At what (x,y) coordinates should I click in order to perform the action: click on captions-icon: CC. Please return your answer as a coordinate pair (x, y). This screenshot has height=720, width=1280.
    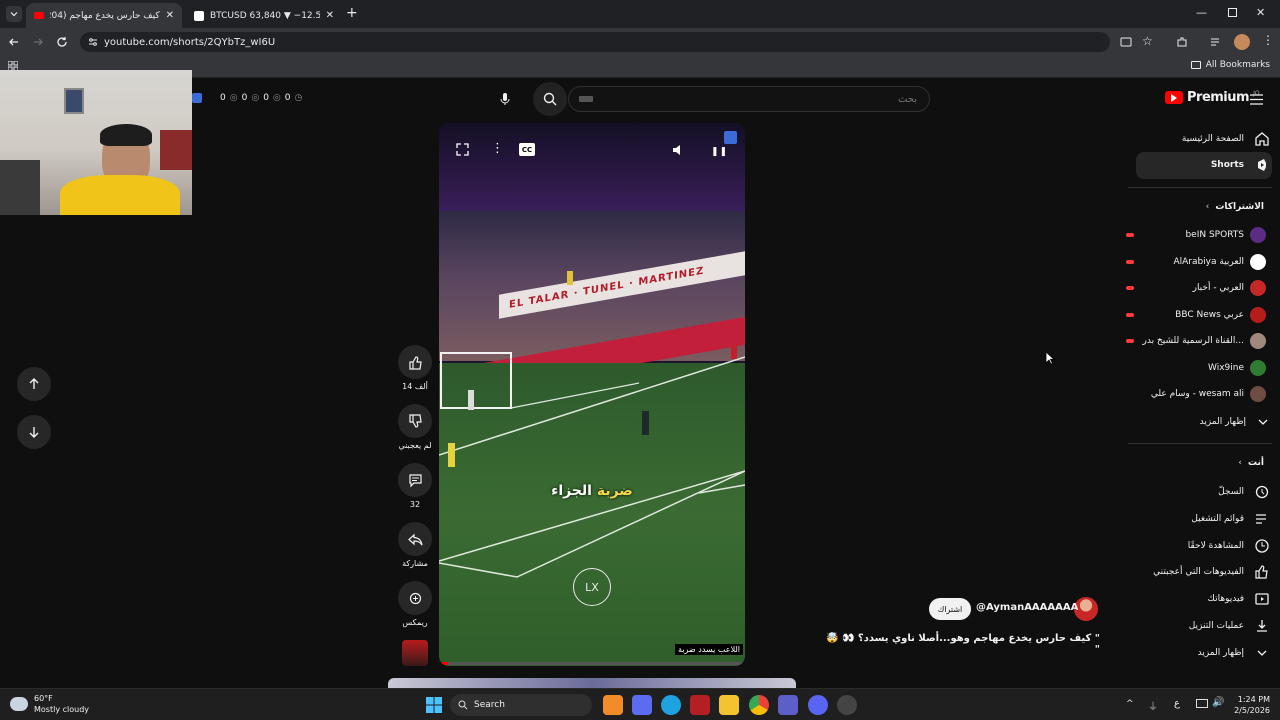
    Looking at the image, I should click on (527, 149).